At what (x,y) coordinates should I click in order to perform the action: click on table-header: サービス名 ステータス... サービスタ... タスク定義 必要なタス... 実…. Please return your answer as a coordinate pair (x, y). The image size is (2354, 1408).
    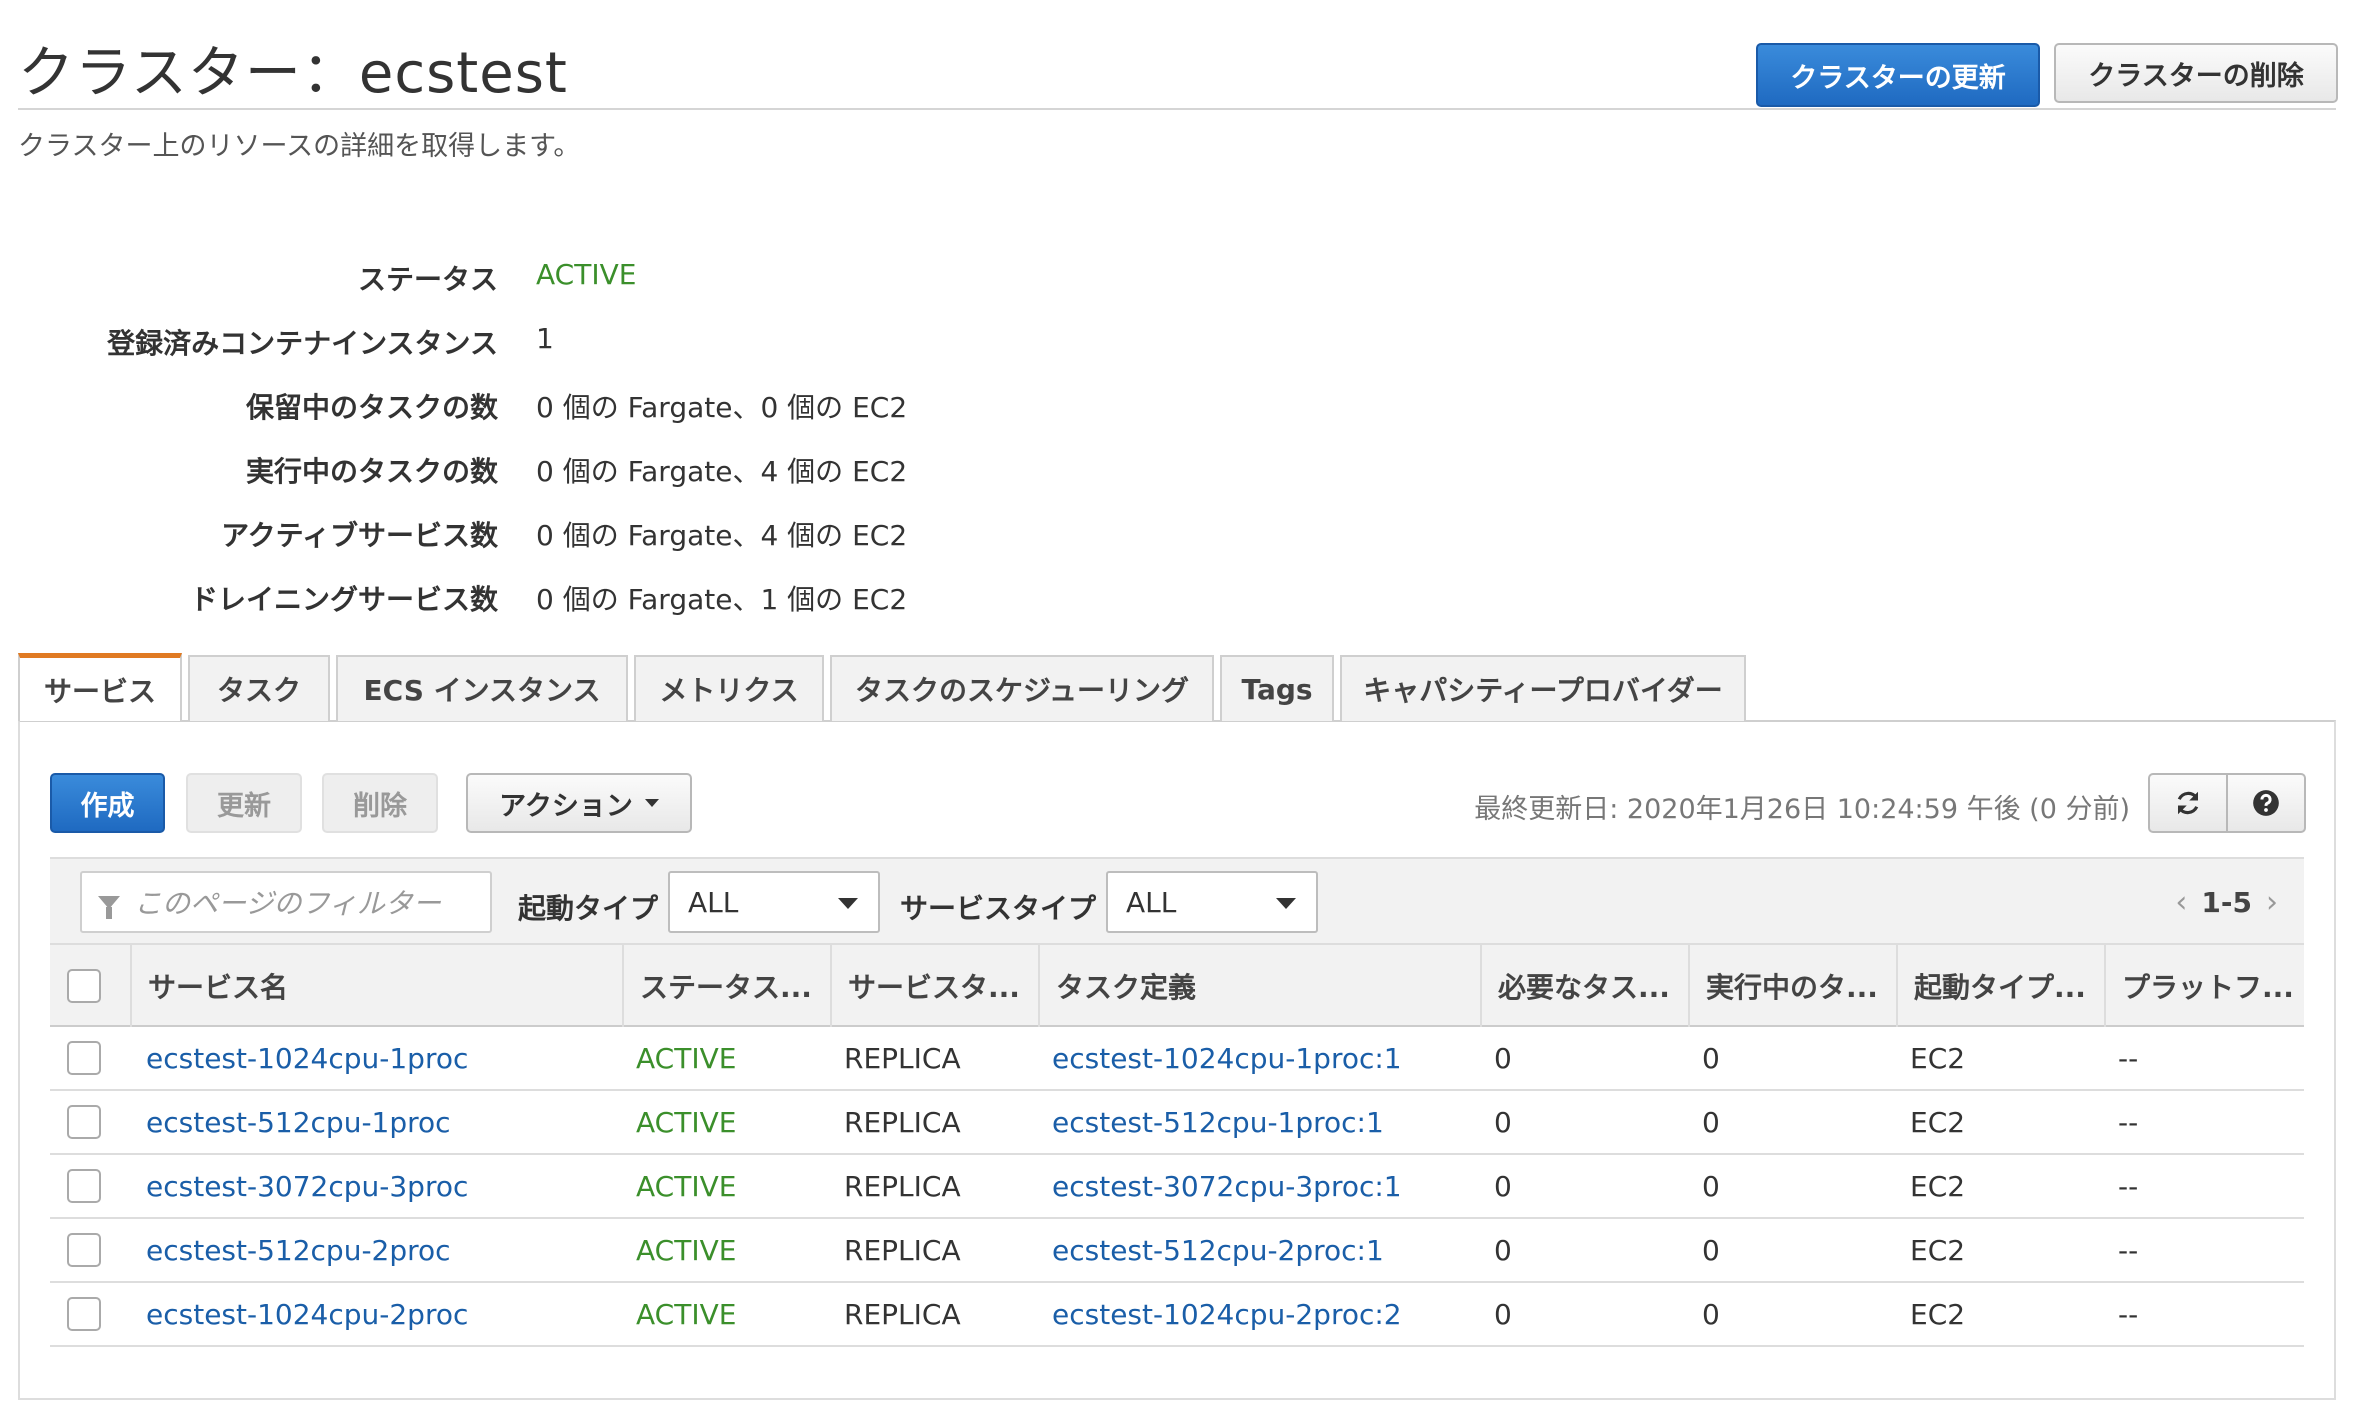
    Looking at the image, I should click on (1177, 985).